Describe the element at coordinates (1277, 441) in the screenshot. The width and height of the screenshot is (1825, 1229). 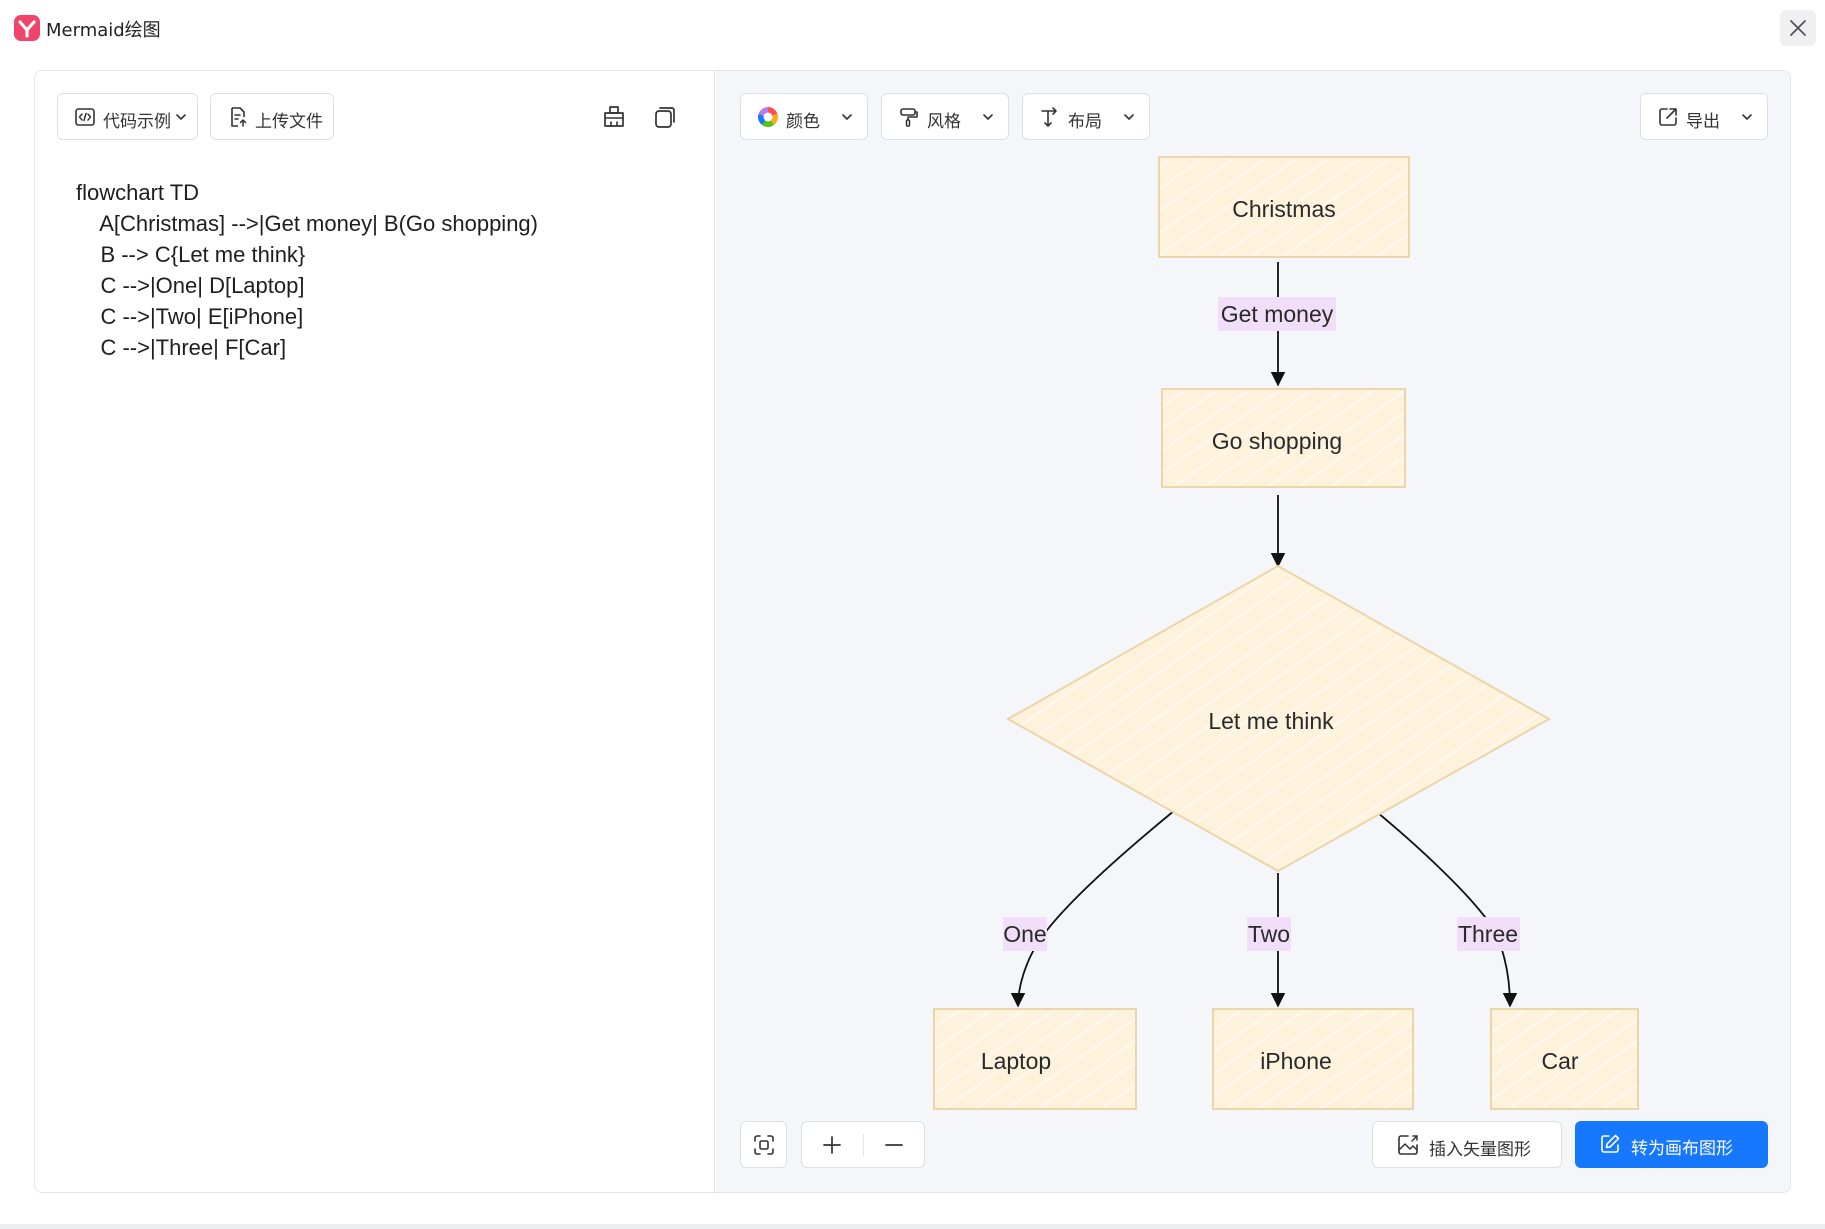
I see `node-b-label: Go shopping` at that location.